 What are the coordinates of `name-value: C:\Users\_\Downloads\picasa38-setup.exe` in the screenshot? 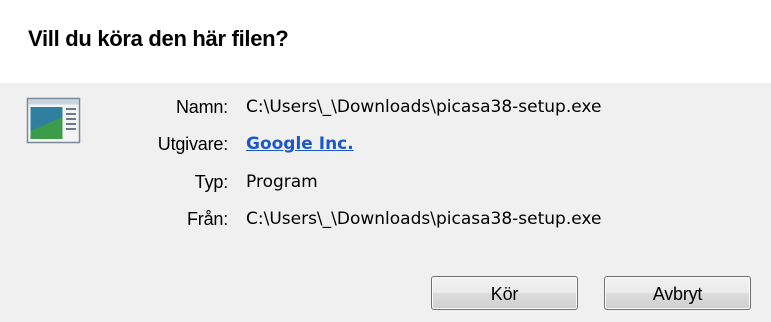 It's located at (424, 107).